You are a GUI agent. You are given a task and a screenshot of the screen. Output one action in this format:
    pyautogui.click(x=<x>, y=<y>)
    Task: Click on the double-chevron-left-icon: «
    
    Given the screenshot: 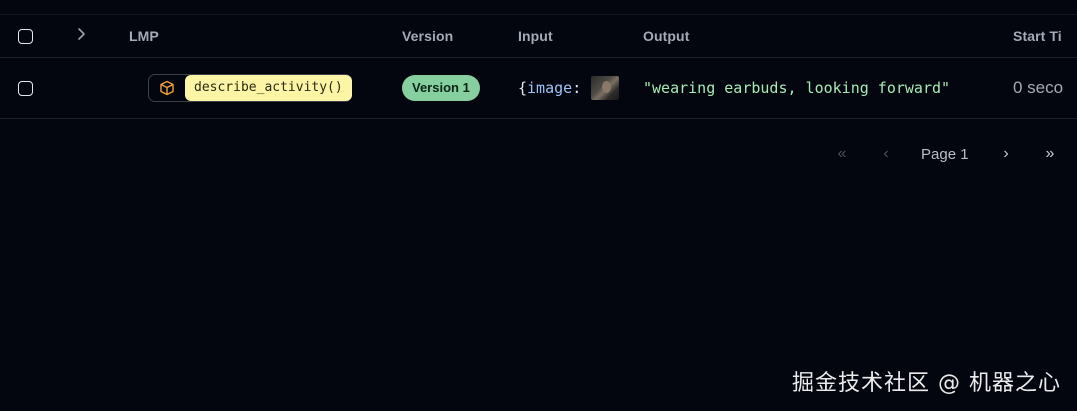 What is the action you would take?
    pyautogui.click(x=842, y=153)
    